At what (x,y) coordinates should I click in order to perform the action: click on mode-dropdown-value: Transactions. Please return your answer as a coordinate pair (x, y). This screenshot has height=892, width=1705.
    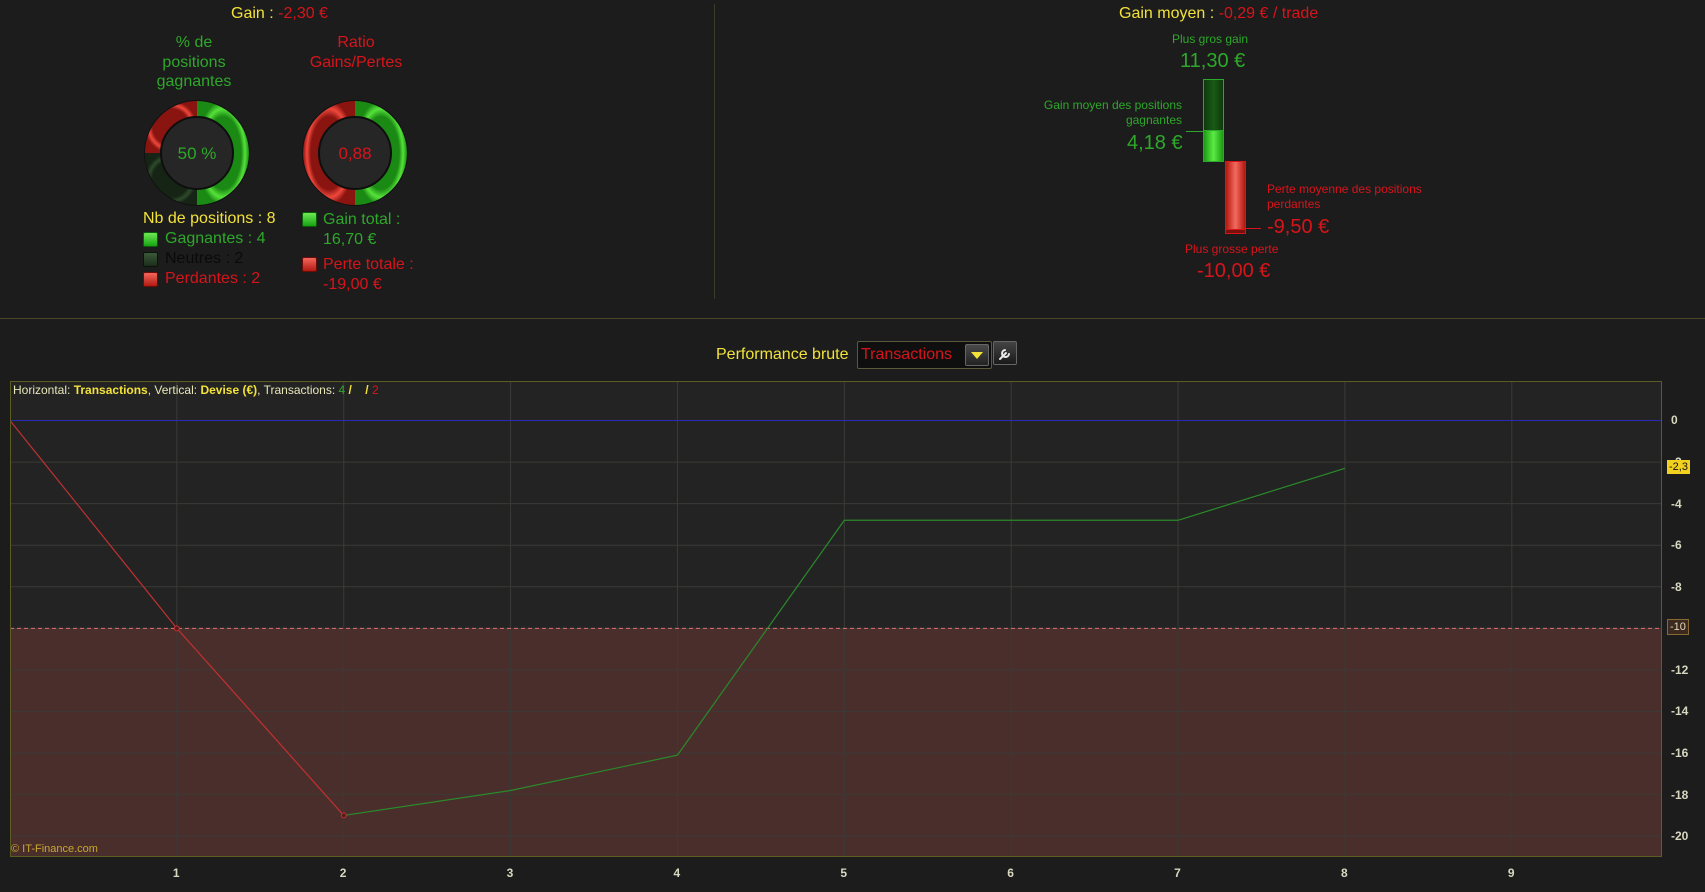
    Looking at the image, I should click on (906, 354).